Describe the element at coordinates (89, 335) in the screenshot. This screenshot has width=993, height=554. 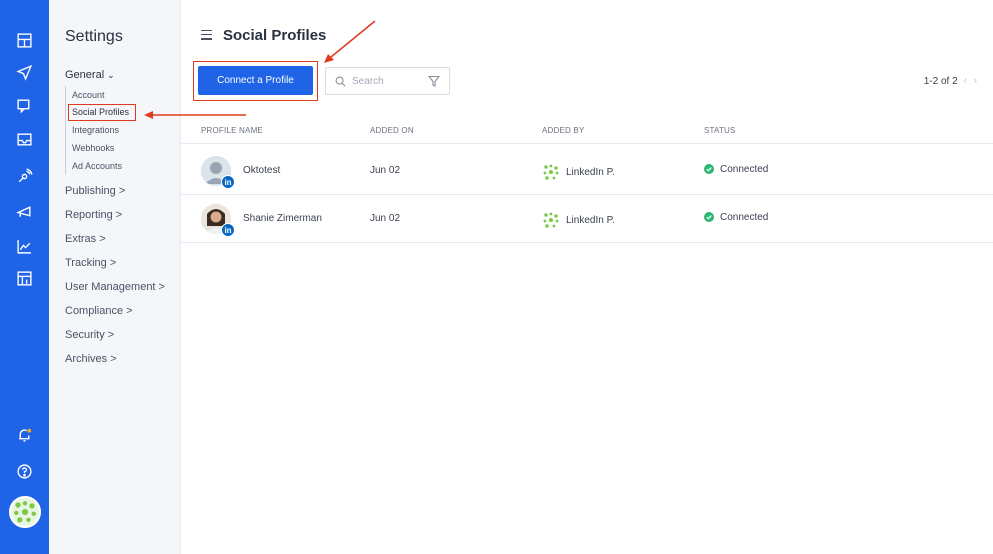
I see `nav-section-security: Security >` at that location.